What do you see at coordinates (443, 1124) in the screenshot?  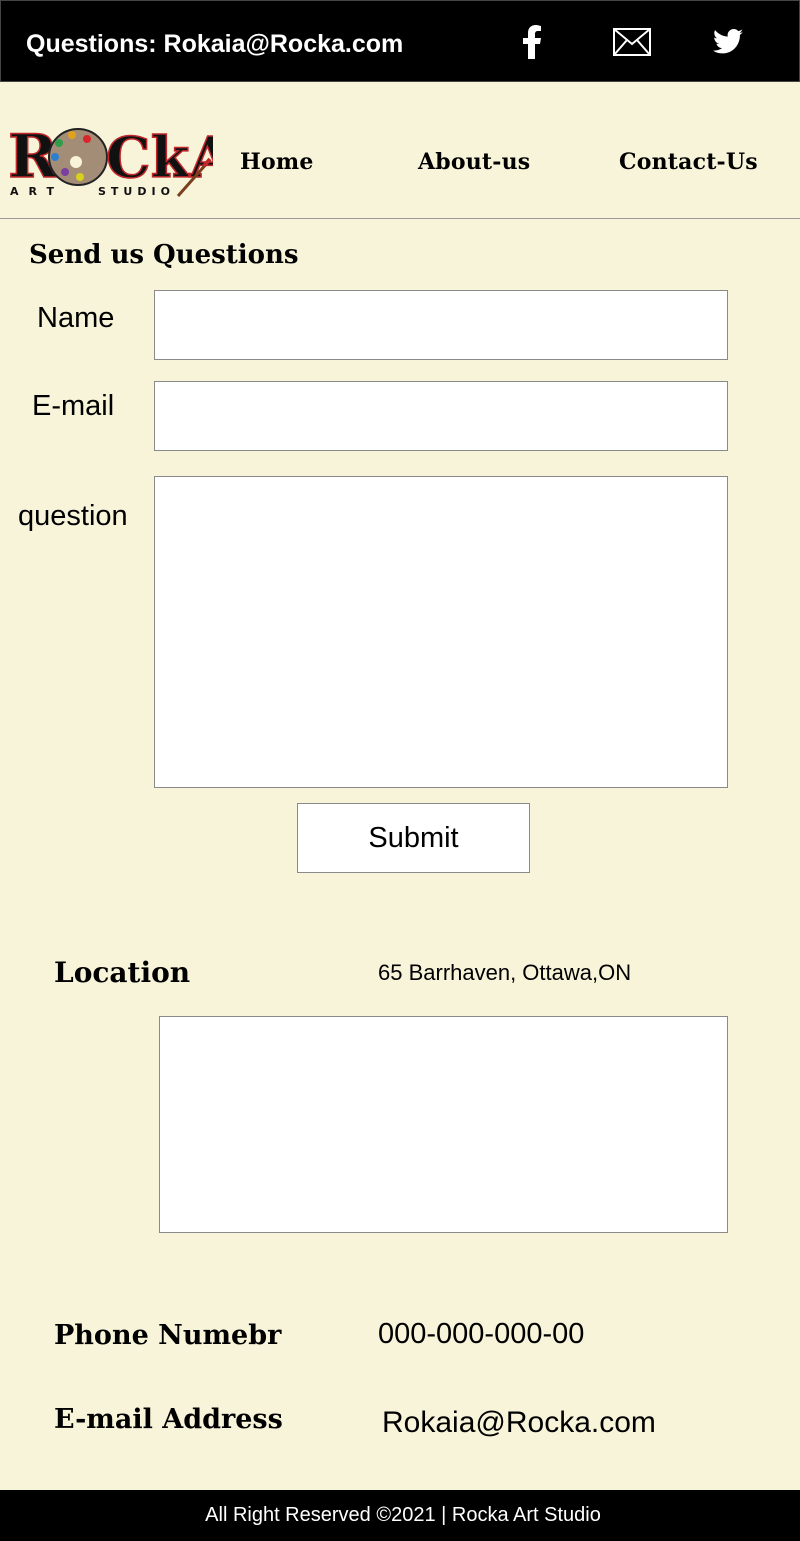 I see `map-placeholder` at bounding box center [443, 1124].